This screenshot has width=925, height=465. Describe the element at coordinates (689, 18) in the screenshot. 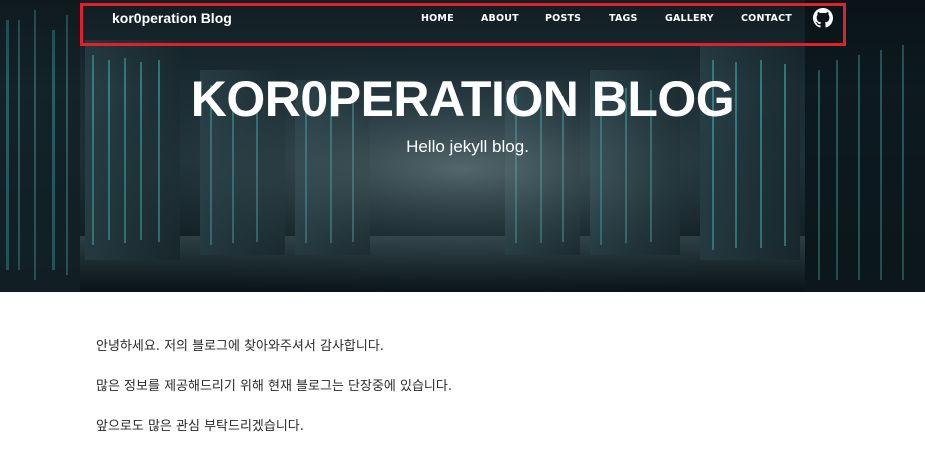

I see `nav-gallery-link: GALLERY` at that location.